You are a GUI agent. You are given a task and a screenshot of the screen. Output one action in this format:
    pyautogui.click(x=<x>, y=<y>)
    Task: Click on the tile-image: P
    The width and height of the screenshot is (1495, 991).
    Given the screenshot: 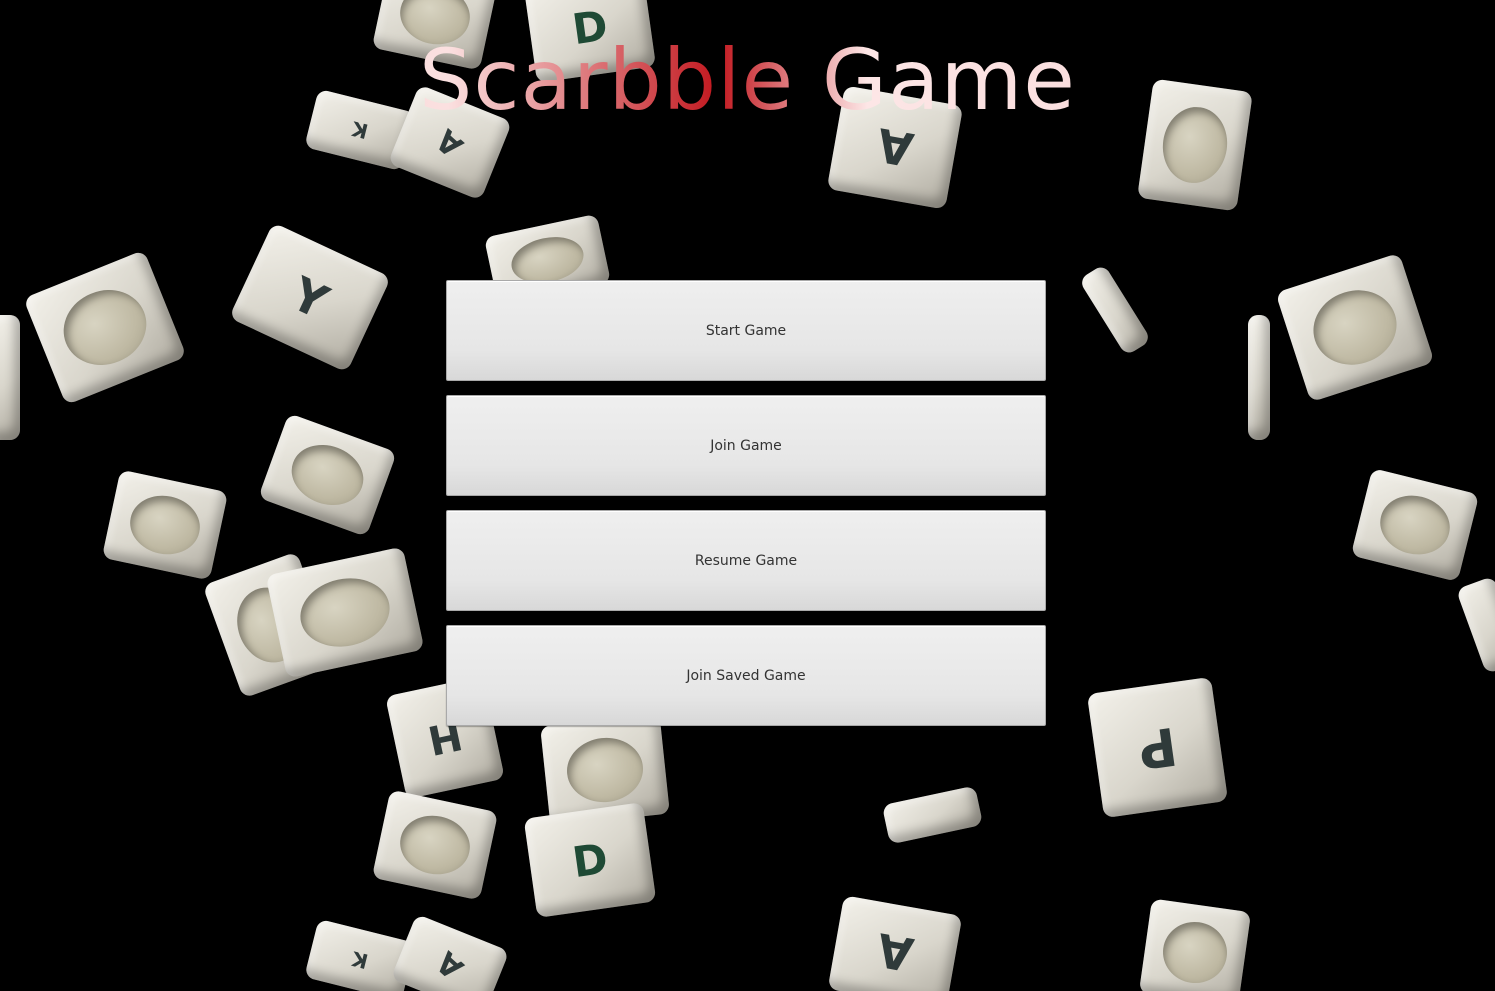 What is the action you would take?
    pyautogui.click(x=1157, y=747)
    